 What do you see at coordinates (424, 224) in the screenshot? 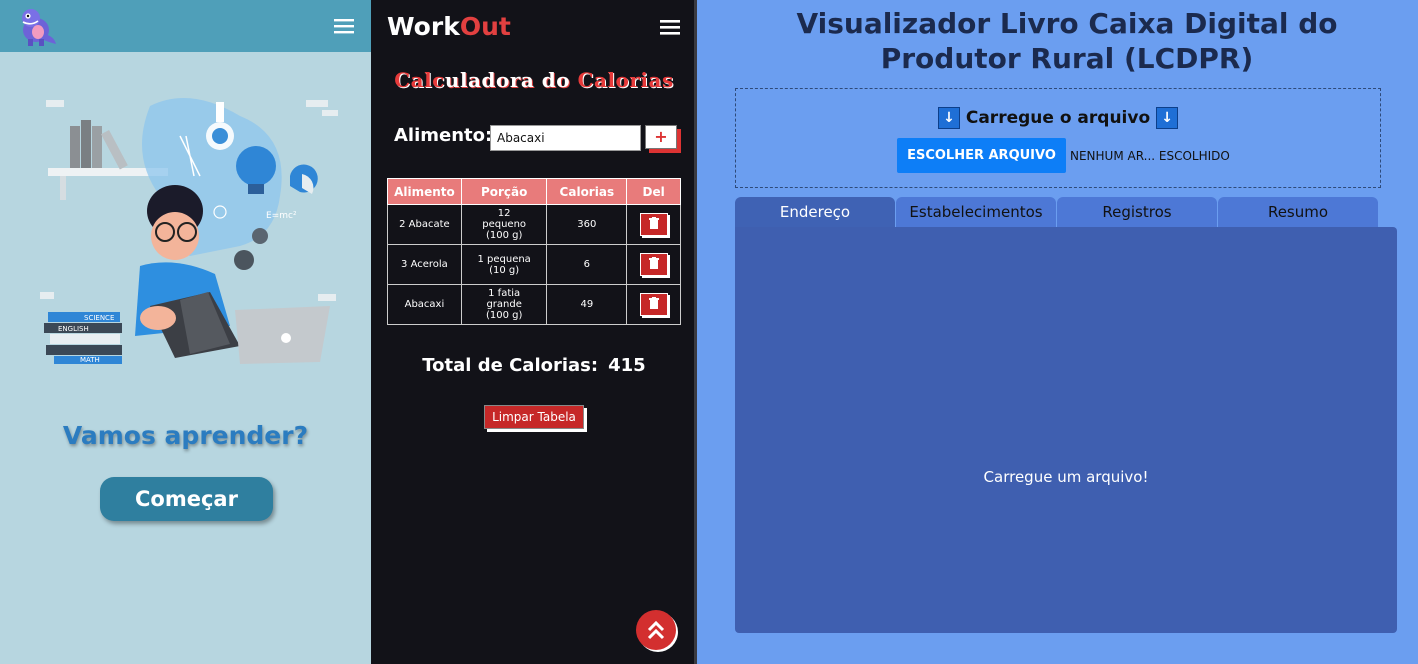
I see `food-cell: 2 Abacate` at bounding box center [424, 224].